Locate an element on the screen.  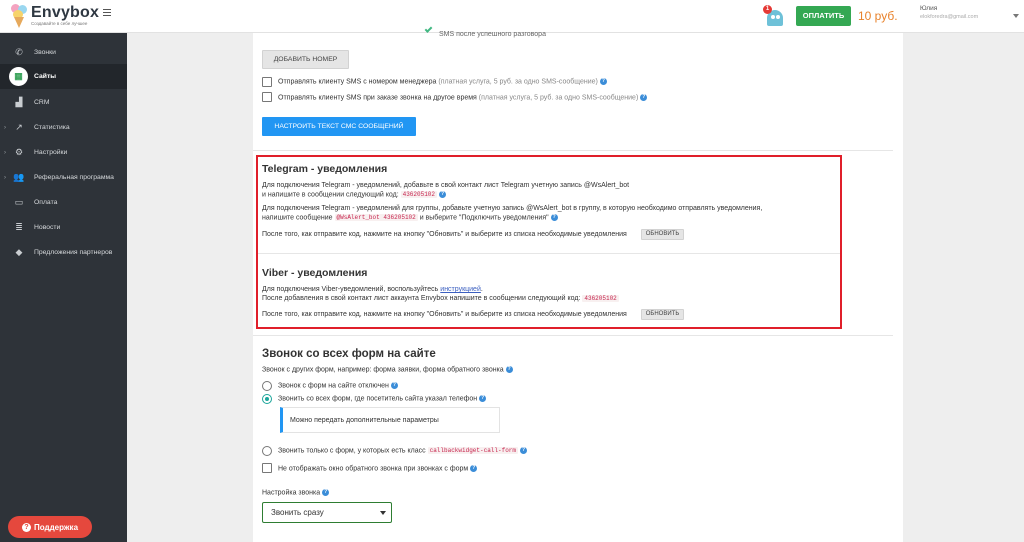
sidebar-item-sites: ▦ Сайты is located at coordinates (63, 76).